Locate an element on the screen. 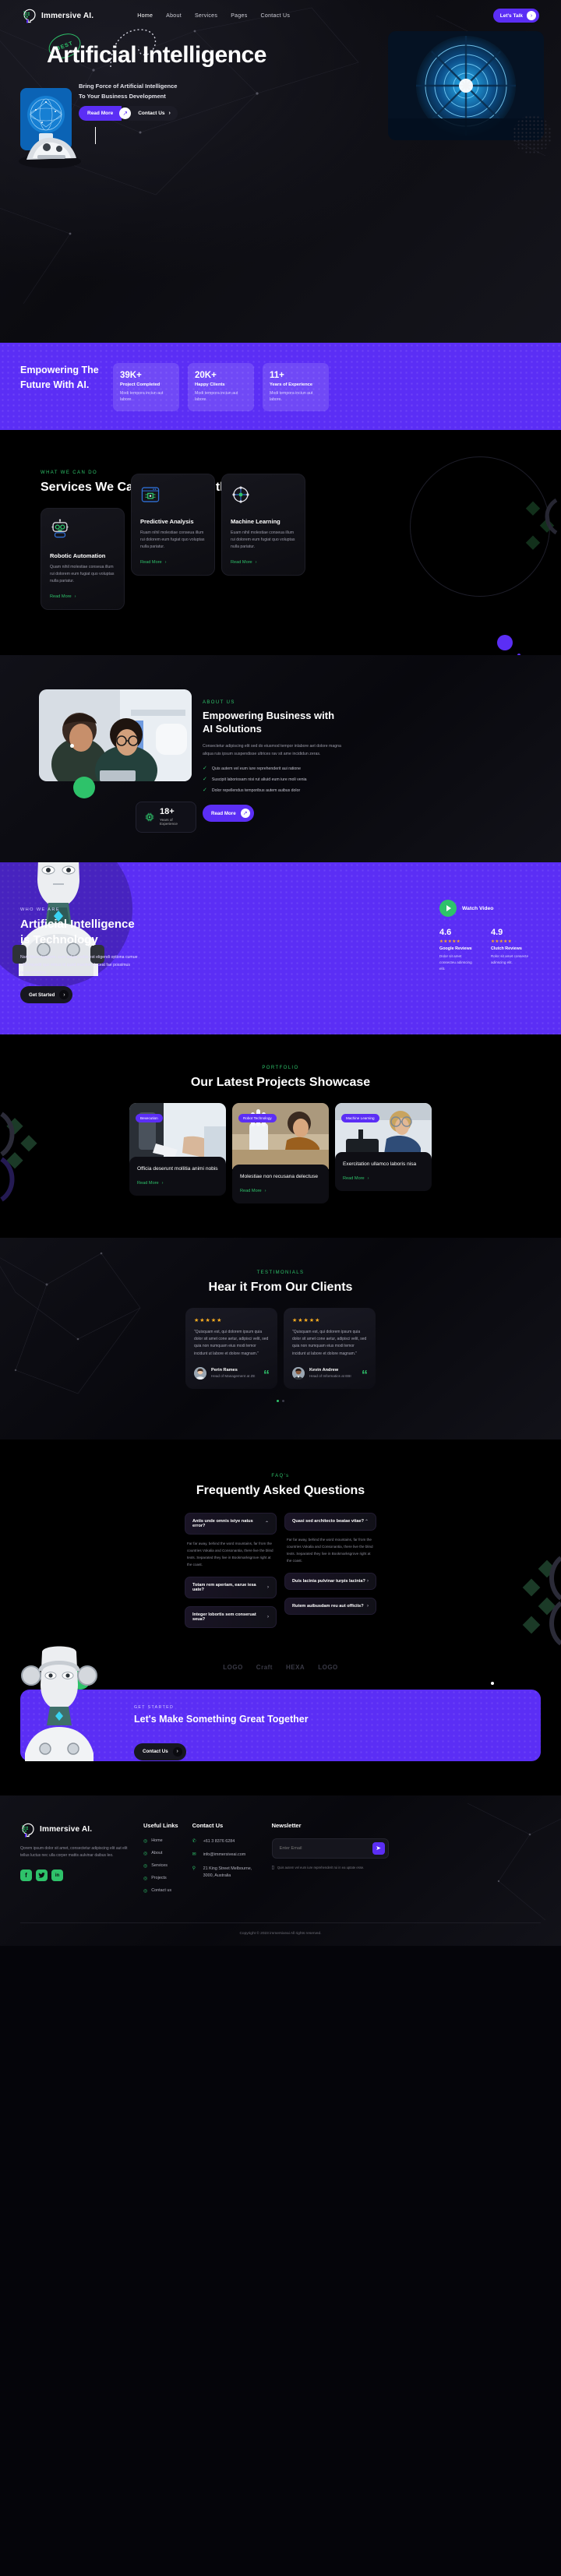 The image size is (561, 2576). testimonial-role: Head of Informatics at EBI is located at coordinates (330, 1376).